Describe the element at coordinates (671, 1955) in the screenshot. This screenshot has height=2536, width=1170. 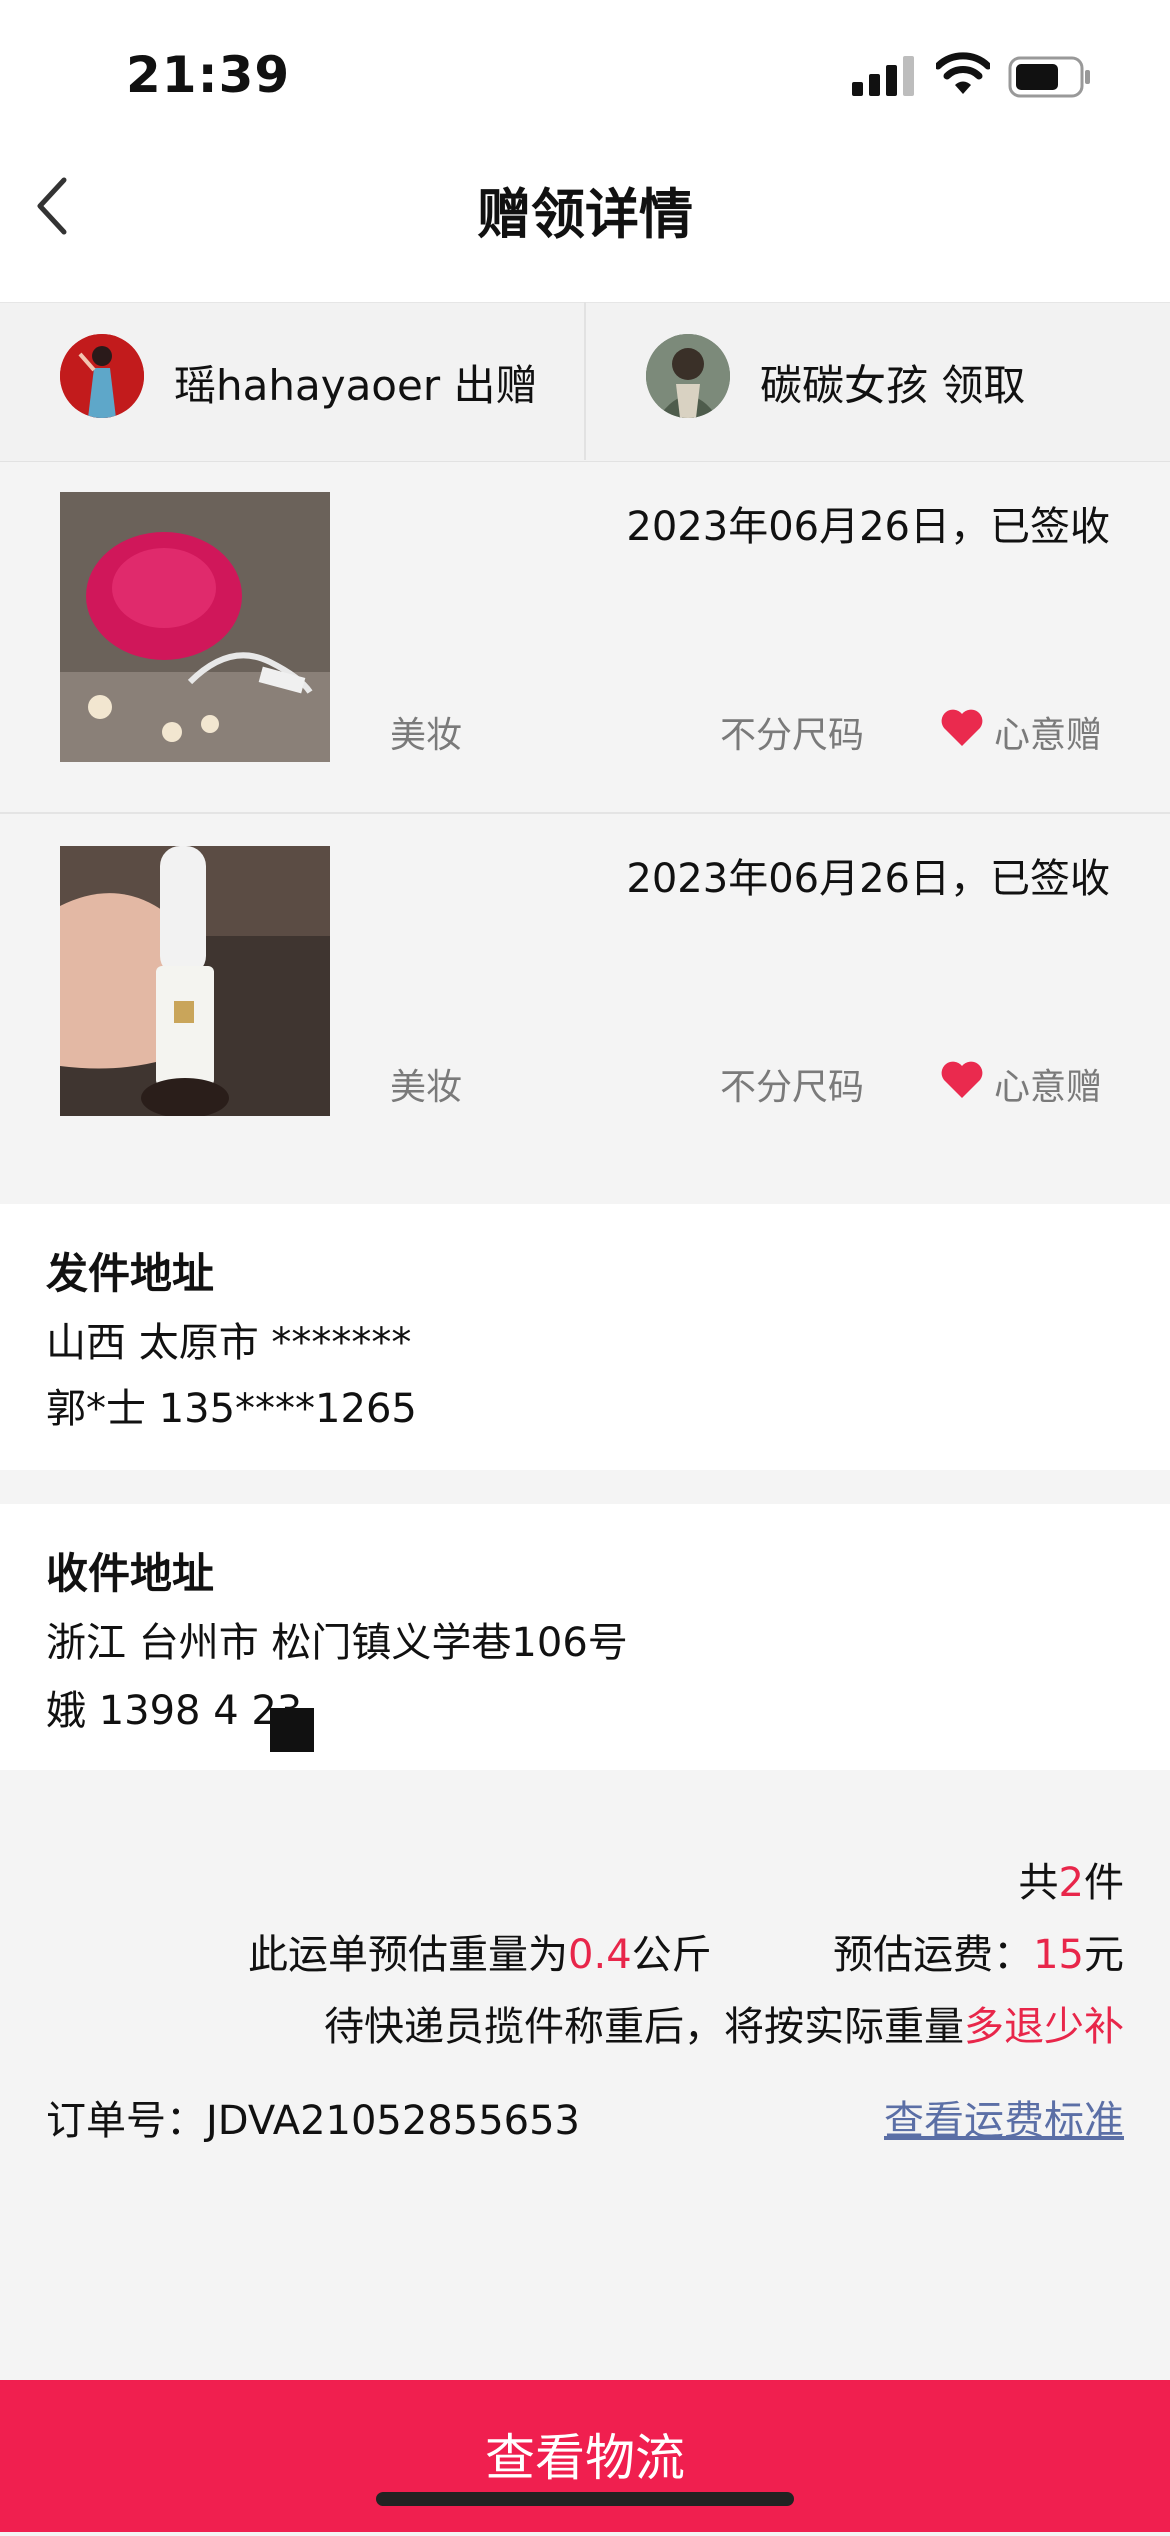
I see `weight-suffix: 公斤` at that location.